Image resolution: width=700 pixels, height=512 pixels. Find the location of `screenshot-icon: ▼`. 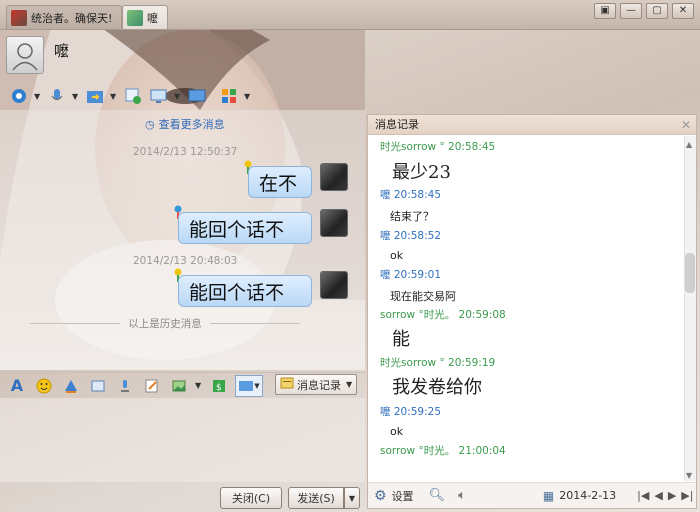

screenshot-icon: ▼ is located at coordinates (249, 385).